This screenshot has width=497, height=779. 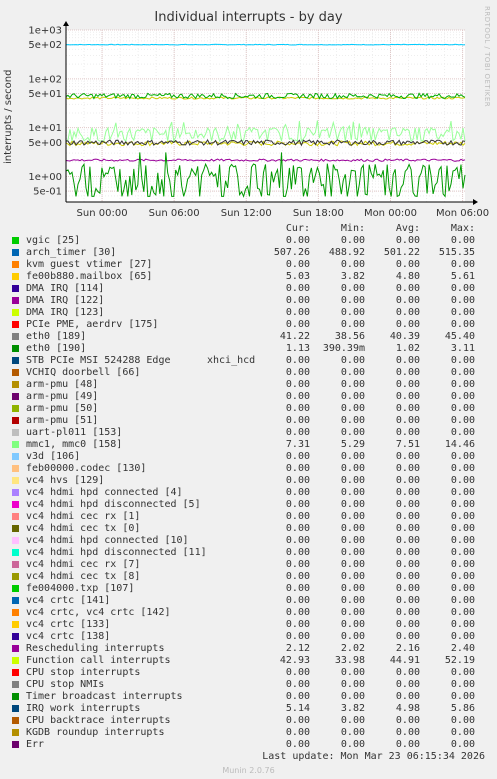 I want to click on legend-max-value: 5.61, so click(x=462, y=276).